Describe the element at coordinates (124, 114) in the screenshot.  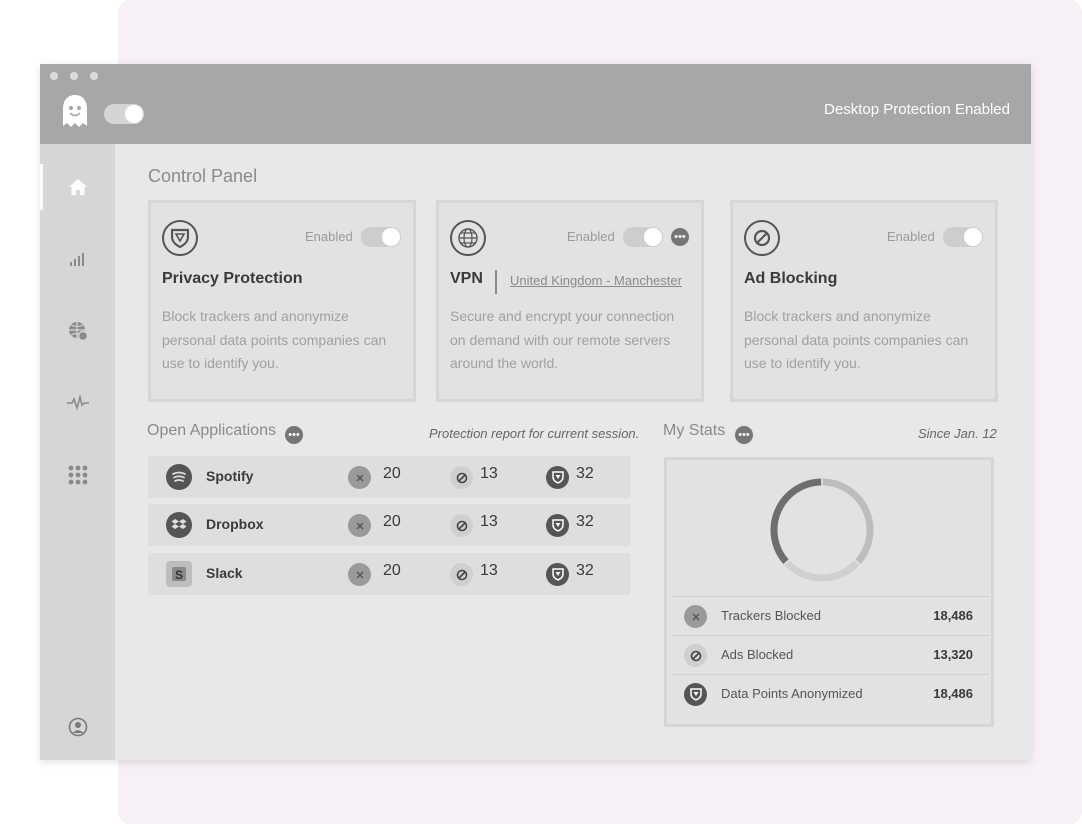
I see `protection-master-toggle` at that location.